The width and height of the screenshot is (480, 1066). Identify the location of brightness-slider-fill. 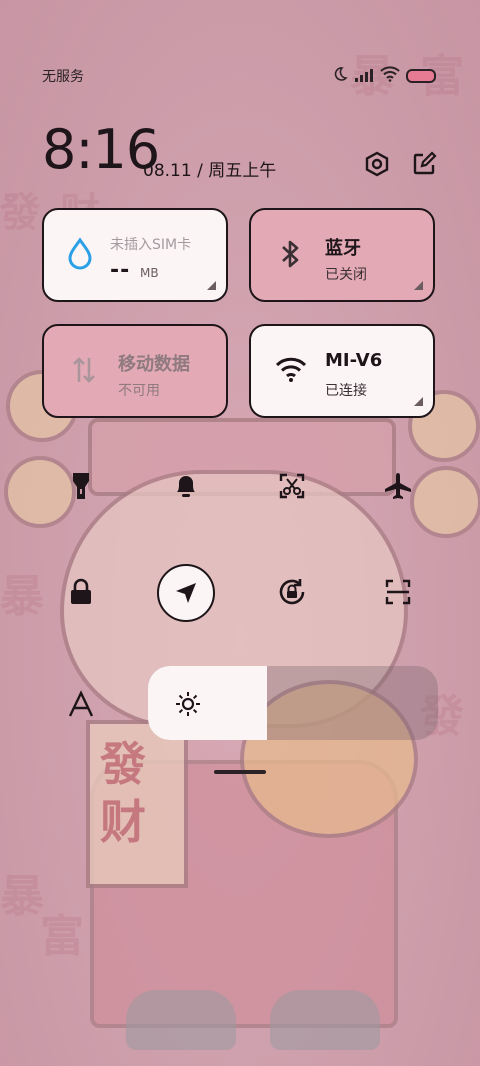
(207, 703).